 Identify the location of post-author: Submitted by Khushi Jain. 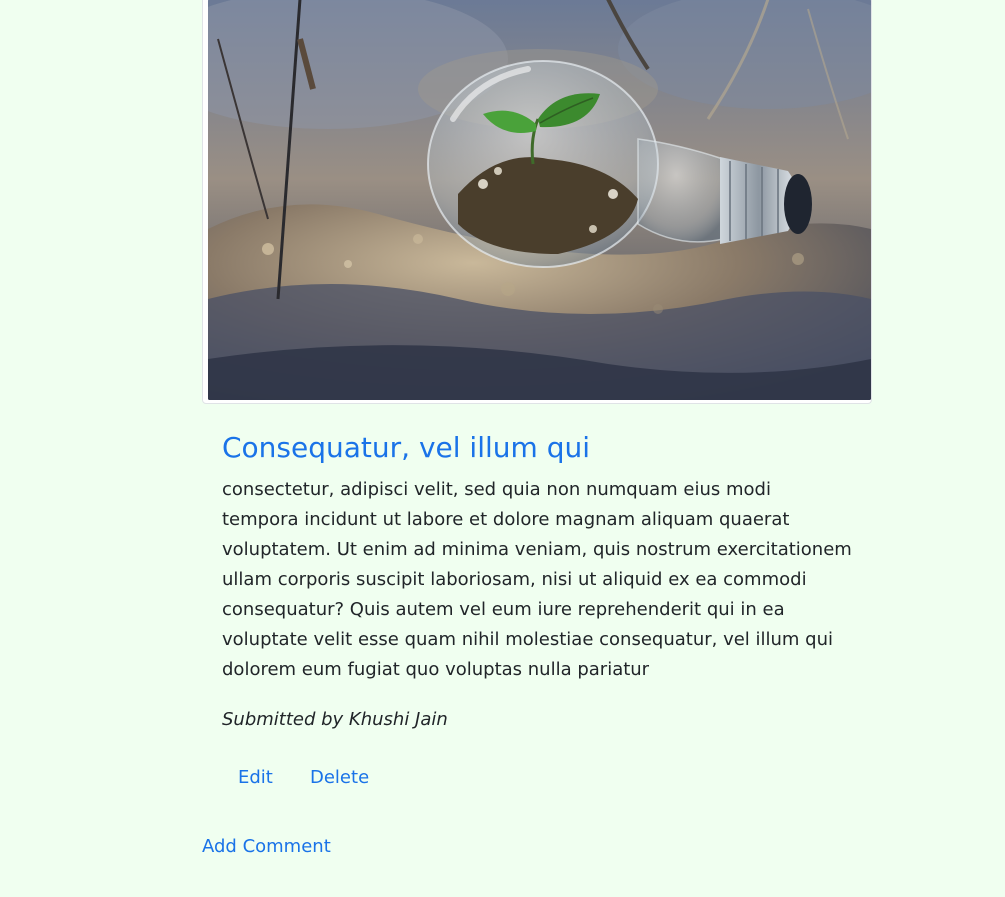
(335, 719).